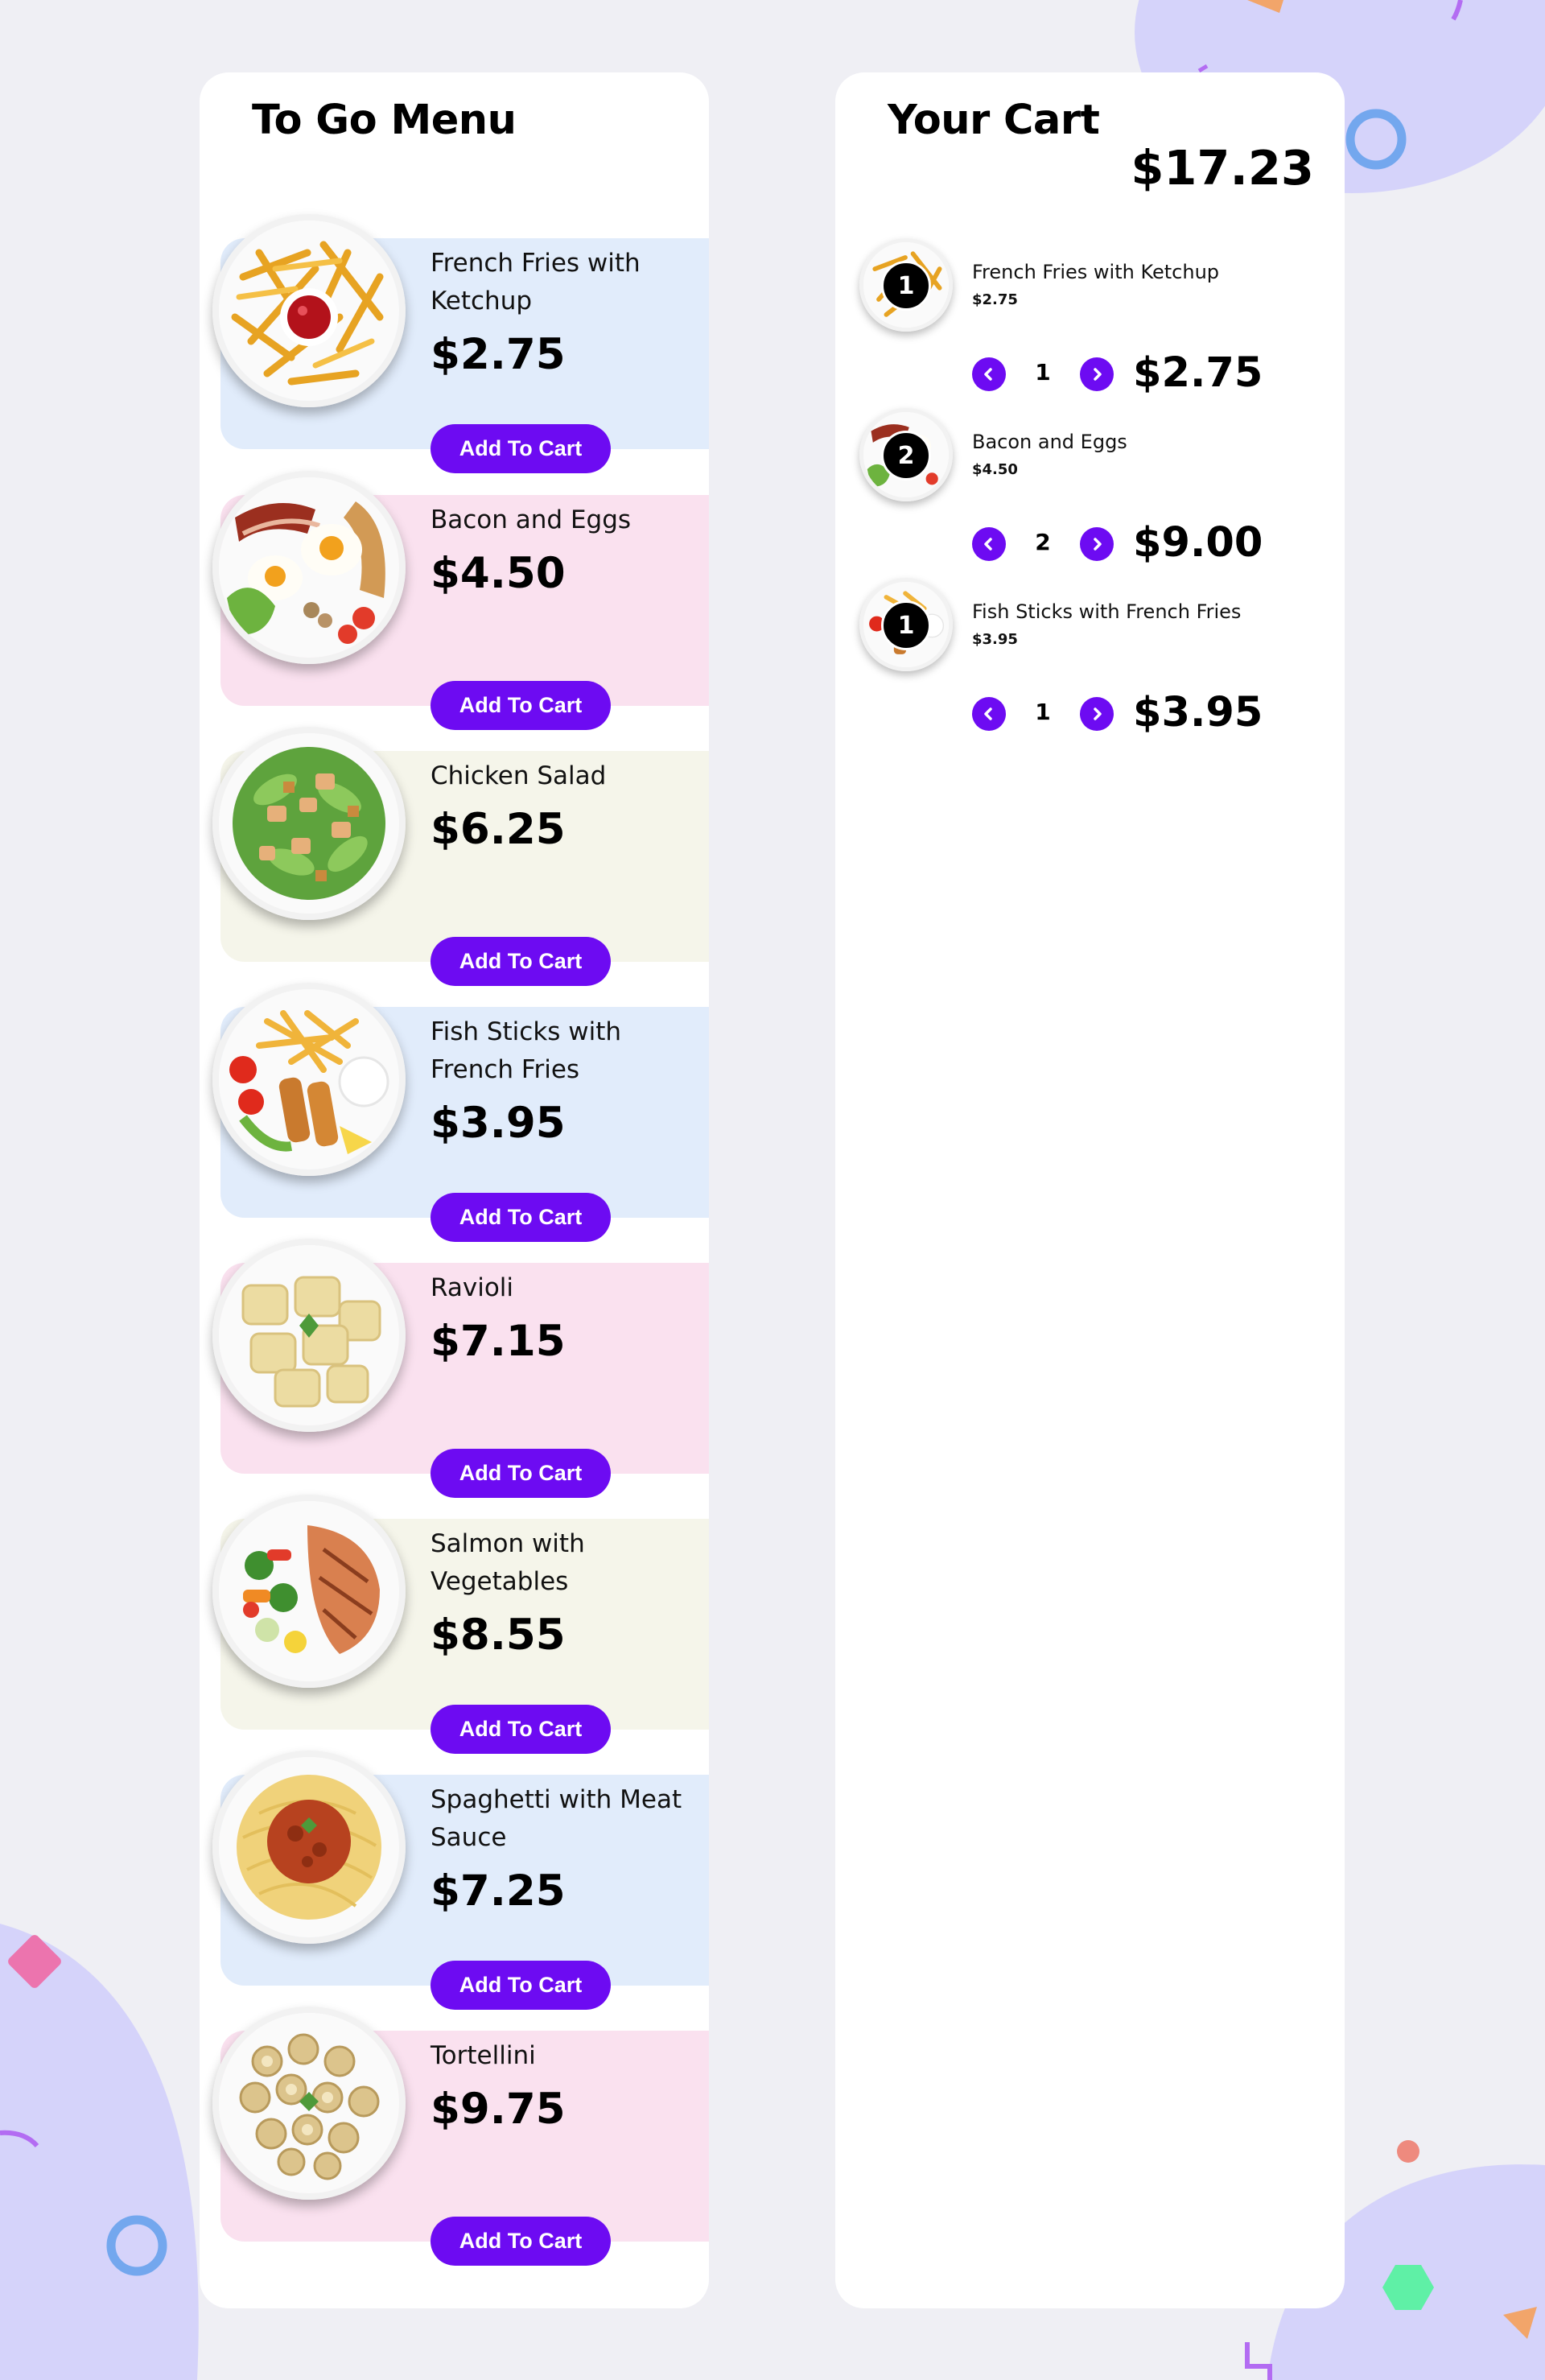 The image size is (1545, 2380). What do you see at coordinates (309, 2103) in the screenshot?
I see `tortellini-plate-icon` at bounding box center [309, 2103].